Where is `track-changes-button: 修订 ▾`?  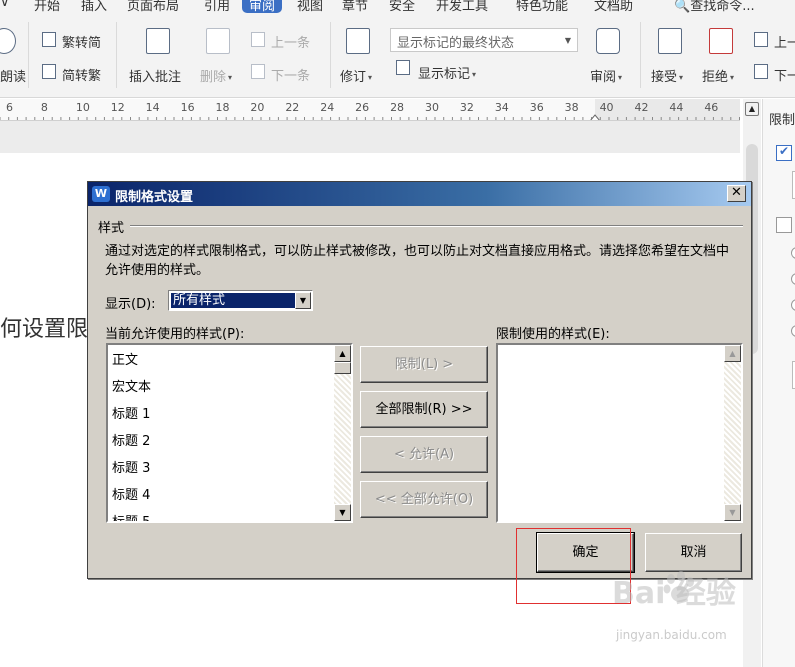 track-changes-button: 修订 ▾ is located at coordinates (356, 75).